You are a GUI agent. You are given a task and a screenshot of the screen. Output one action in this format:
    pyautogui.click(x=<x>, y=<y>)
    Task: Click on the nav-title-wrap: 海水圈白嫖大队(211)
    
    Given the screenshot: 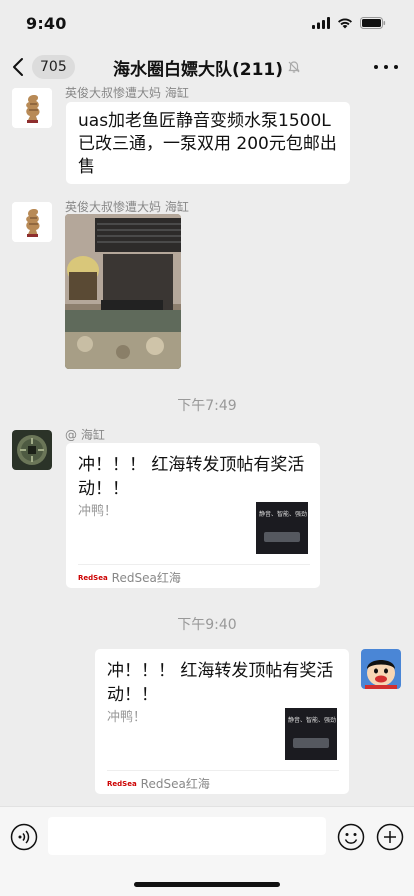 What is the action you would take?
    pyautogui.click(x=207, y=67)
    